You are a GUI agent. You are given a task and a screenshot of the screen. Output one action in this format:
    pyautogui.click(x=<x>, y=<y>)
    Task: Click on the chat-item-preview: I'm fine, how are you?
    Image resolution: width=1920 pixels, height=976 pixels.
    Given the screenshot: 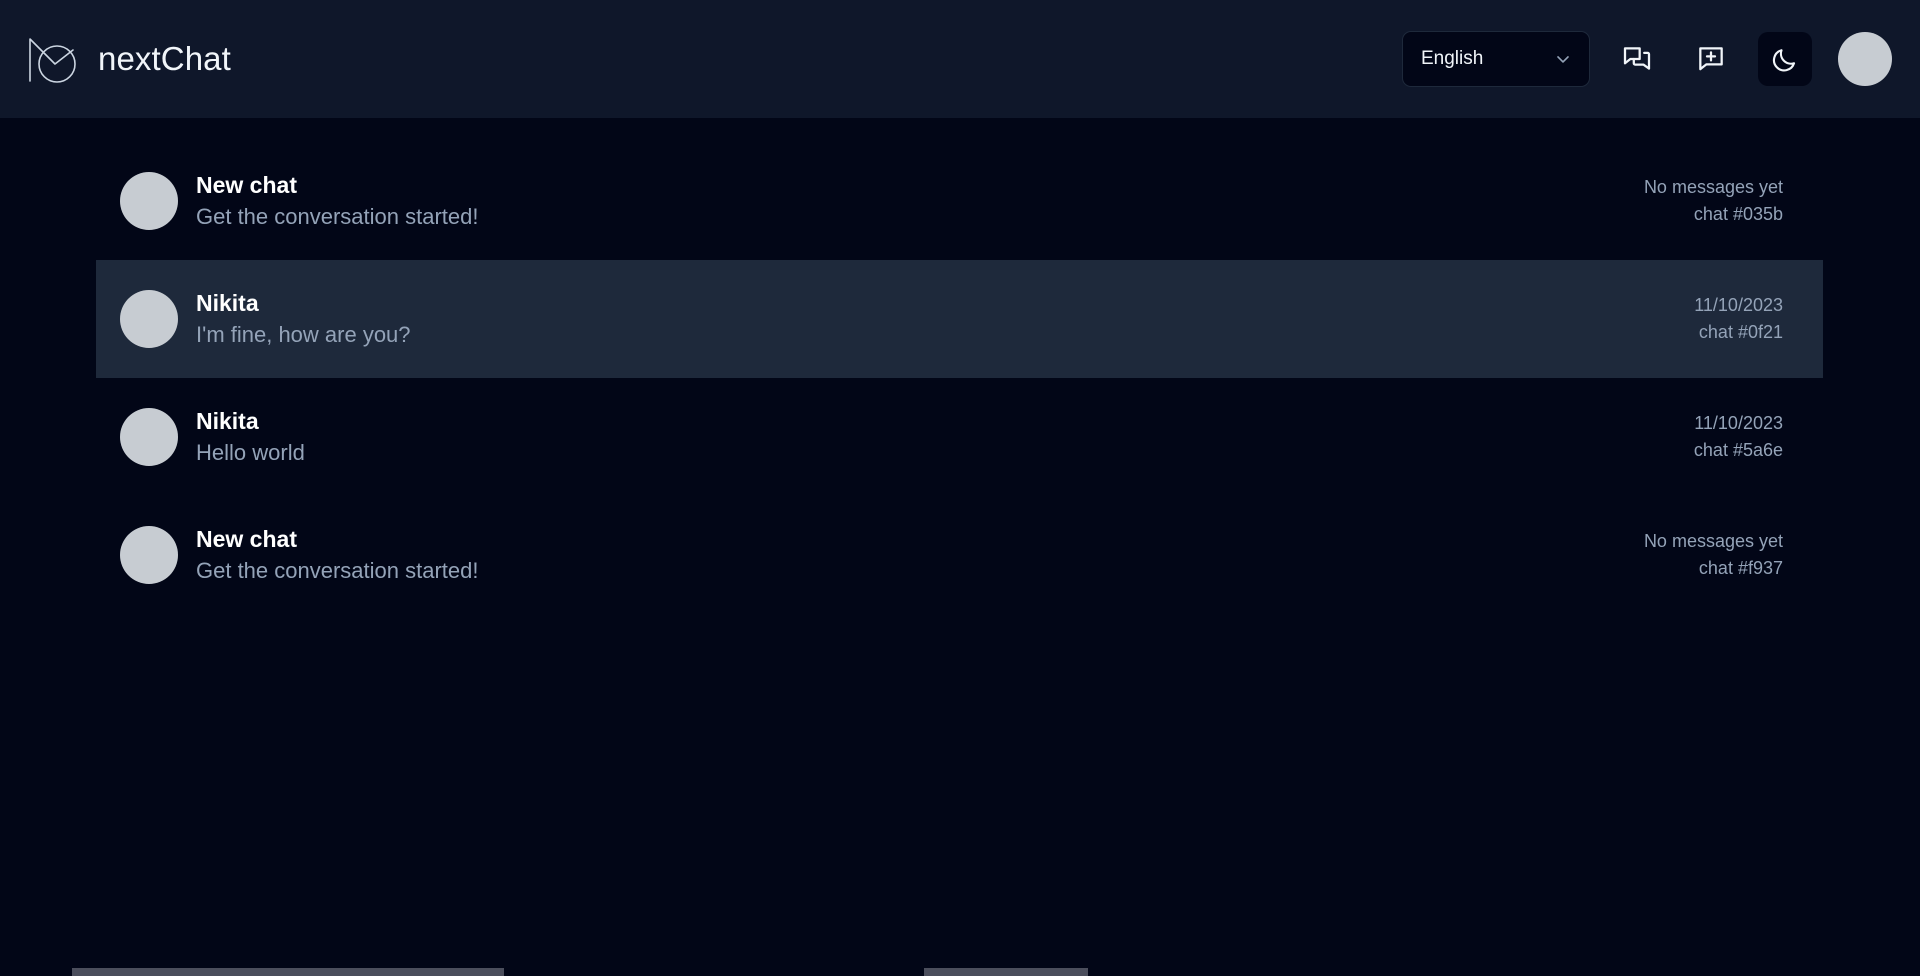 What is the action you would take?
    pyautogui.click(x=303, y=334)
    